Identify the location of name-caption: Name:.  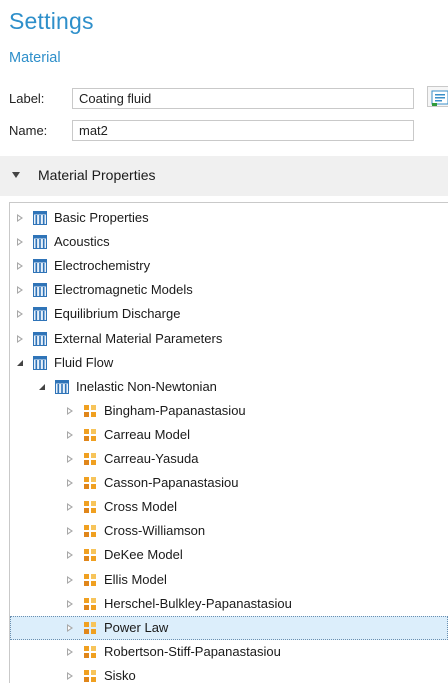
(28, 130).